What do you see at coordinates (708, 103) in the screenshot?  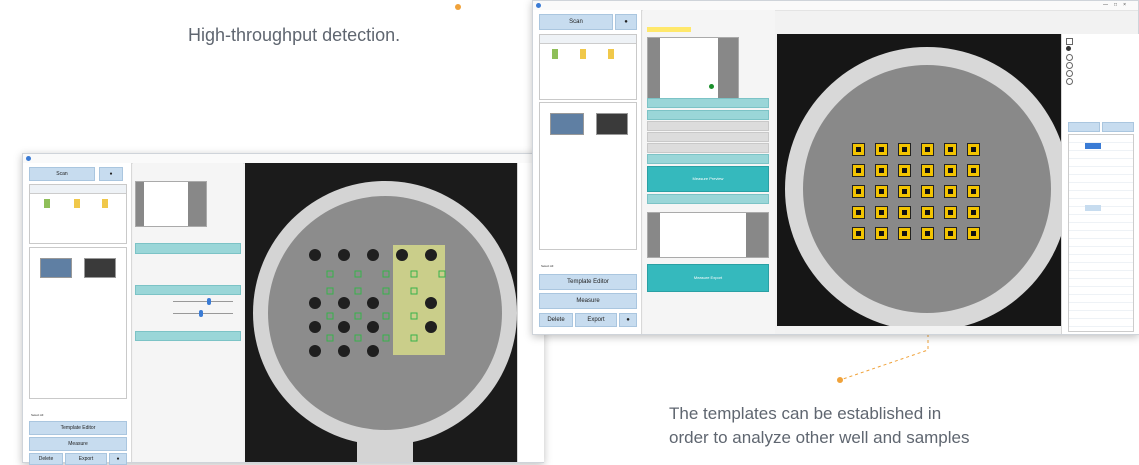 I see `select-template-button` at bounding box center [708, 103].